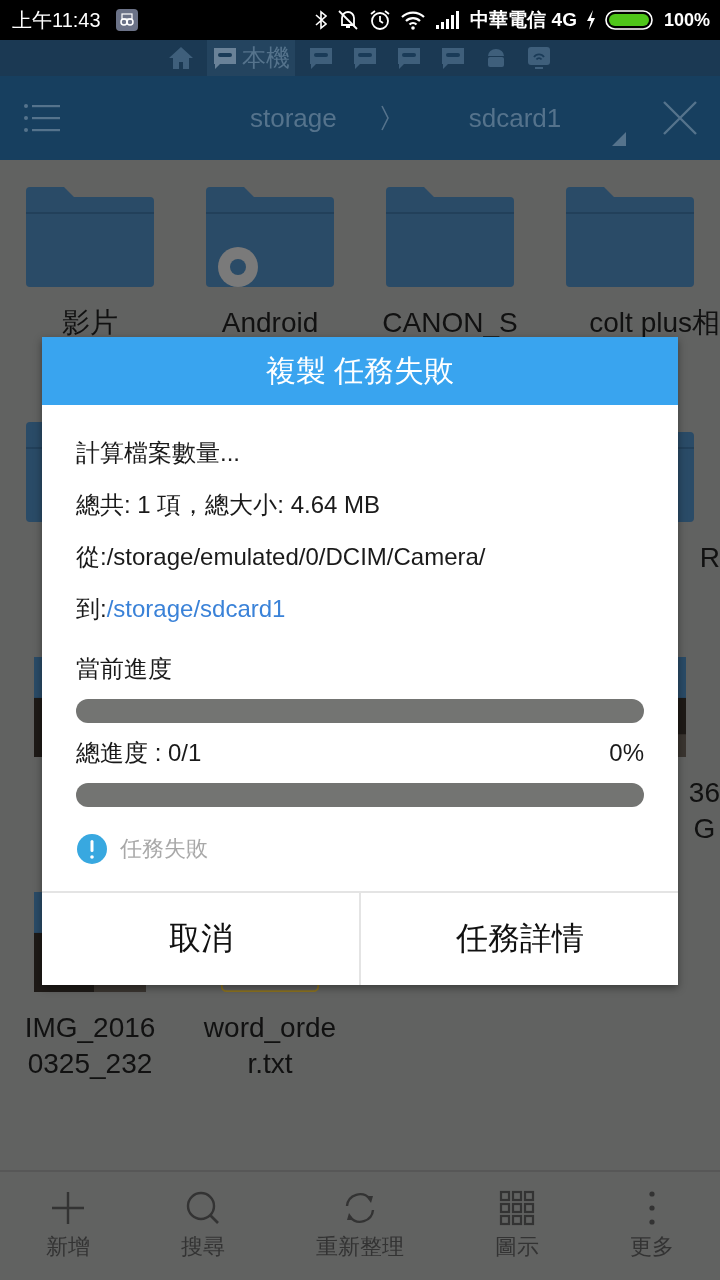 This screenshot has height=1280, width=720. I want to click on alert-icon, so click(92, 849).